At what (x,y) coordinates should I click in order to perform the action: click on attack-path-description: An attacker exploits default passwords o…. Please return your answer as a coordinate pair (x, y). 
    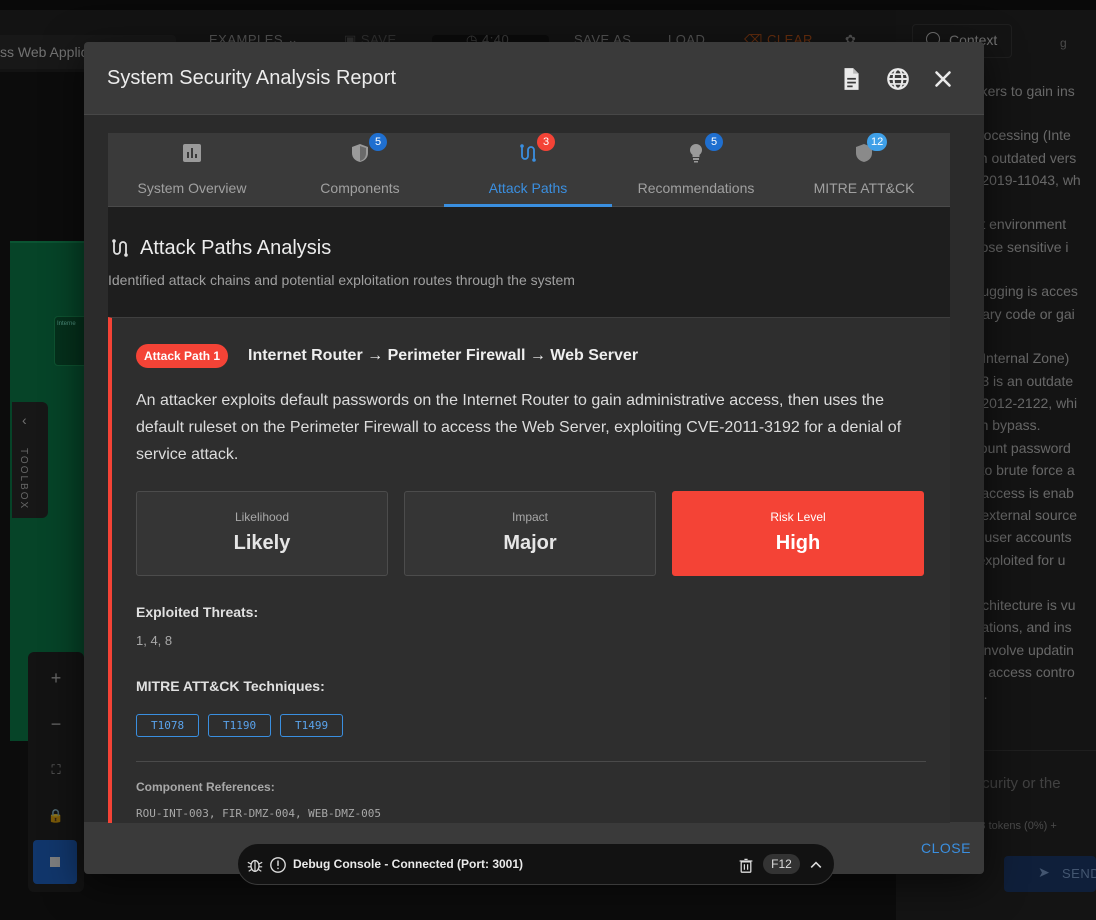
    Looking at the image, I should click on (519, 427).